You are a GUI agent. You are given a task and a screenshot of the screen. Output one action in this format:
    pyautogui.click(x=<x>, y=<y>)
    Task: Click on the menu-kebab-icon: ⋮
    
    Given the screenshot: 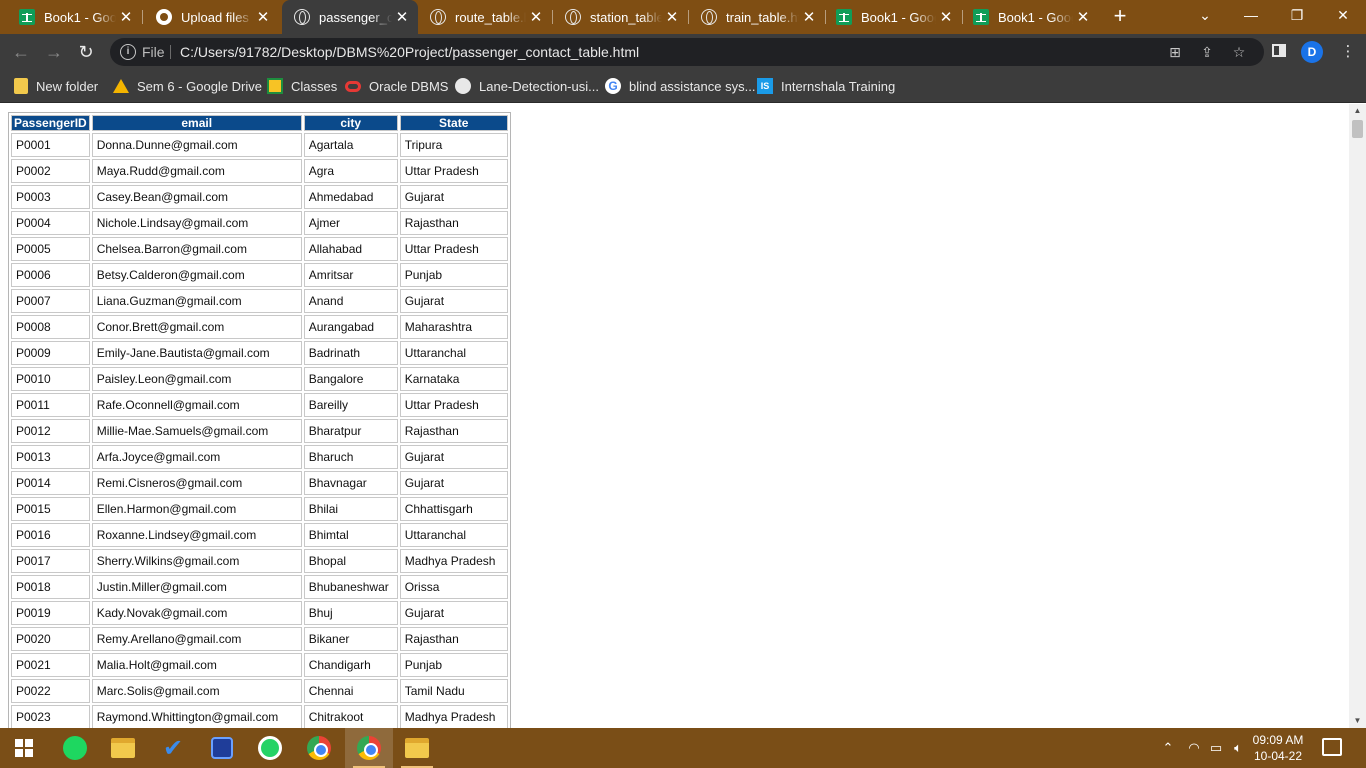 What is the action you would take?
    pyautogui.click(x=1348, y=52)
    